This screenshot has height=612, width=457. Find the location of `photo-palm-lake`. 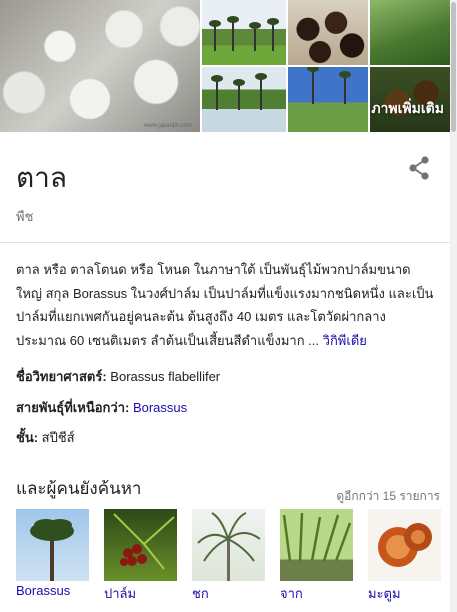

photo-palm-lake is located at coordinates (244, 99).